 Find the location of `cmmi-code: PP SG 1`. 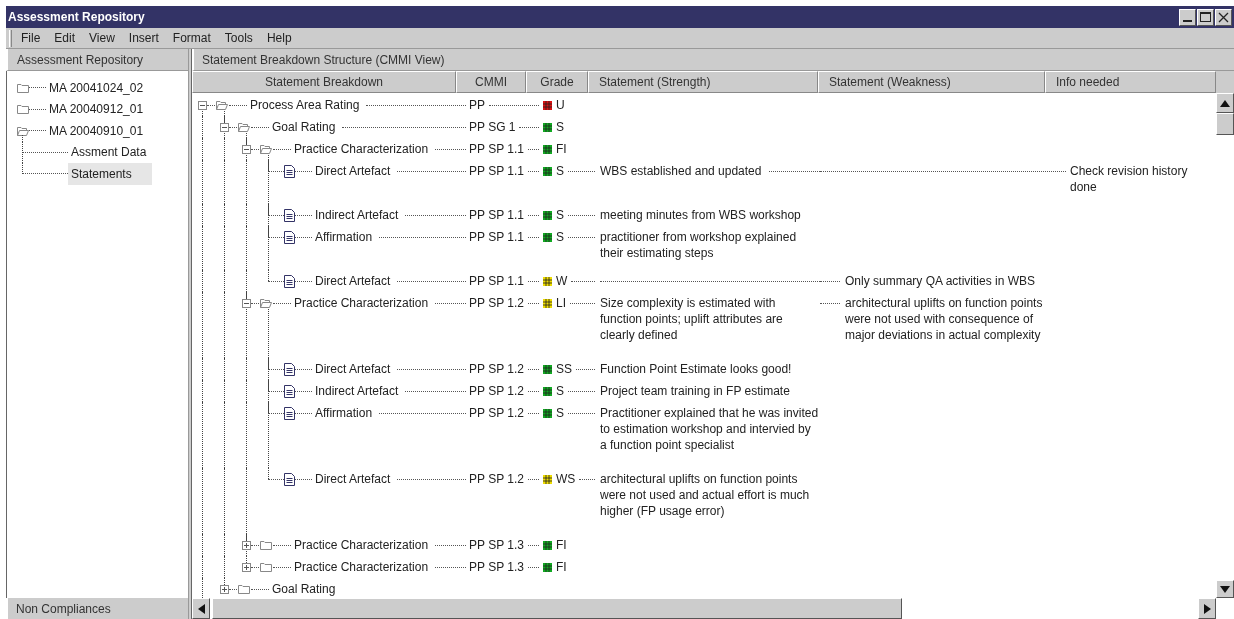

cmmi-code: PP SG 1 is located at coordinates (492, 127).